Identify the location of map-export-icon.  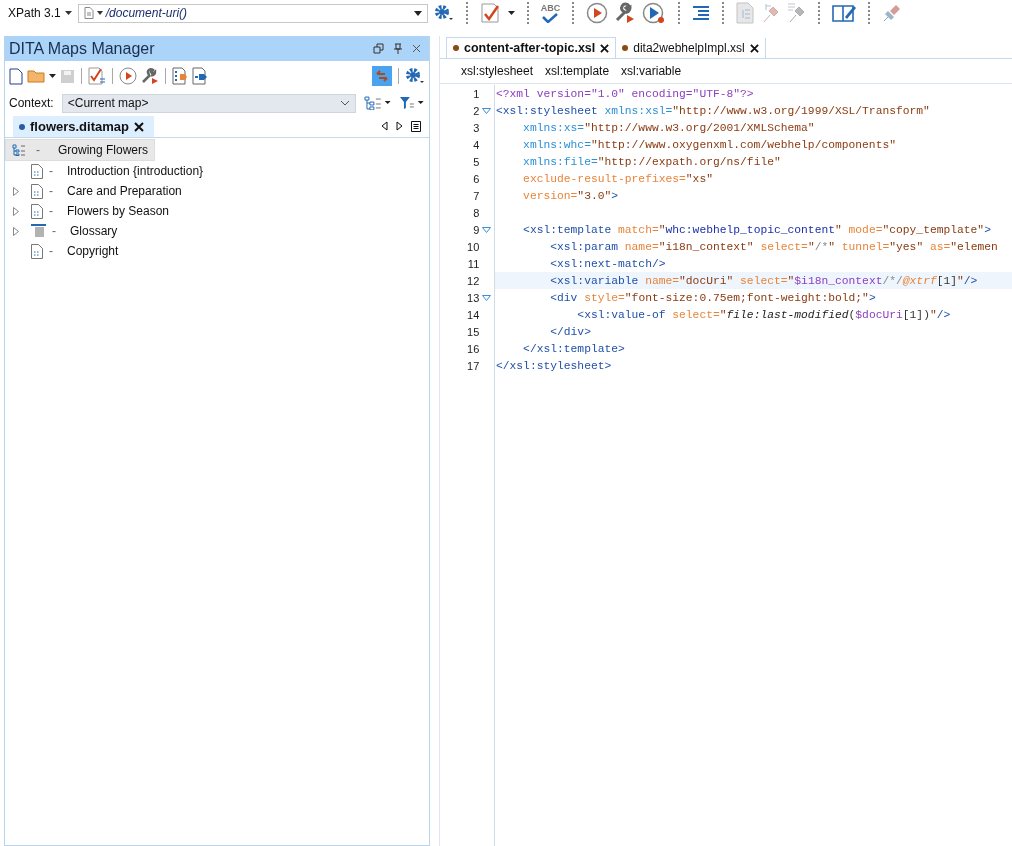
(180, 76).